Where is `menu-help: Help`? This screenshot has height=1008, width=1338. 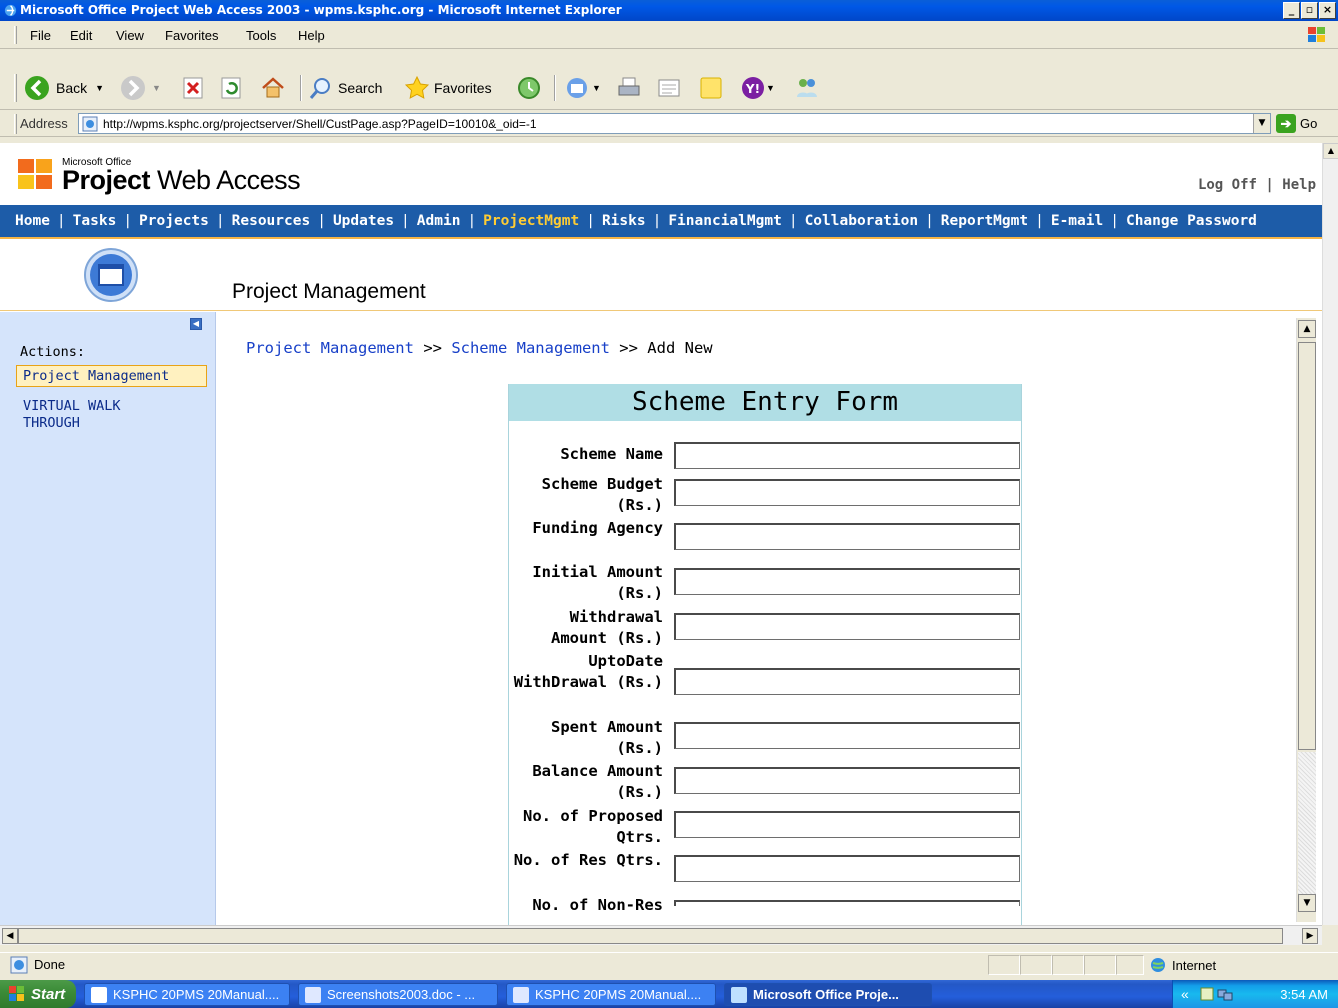
menu-help: Help is located at coordinates (311, 35).